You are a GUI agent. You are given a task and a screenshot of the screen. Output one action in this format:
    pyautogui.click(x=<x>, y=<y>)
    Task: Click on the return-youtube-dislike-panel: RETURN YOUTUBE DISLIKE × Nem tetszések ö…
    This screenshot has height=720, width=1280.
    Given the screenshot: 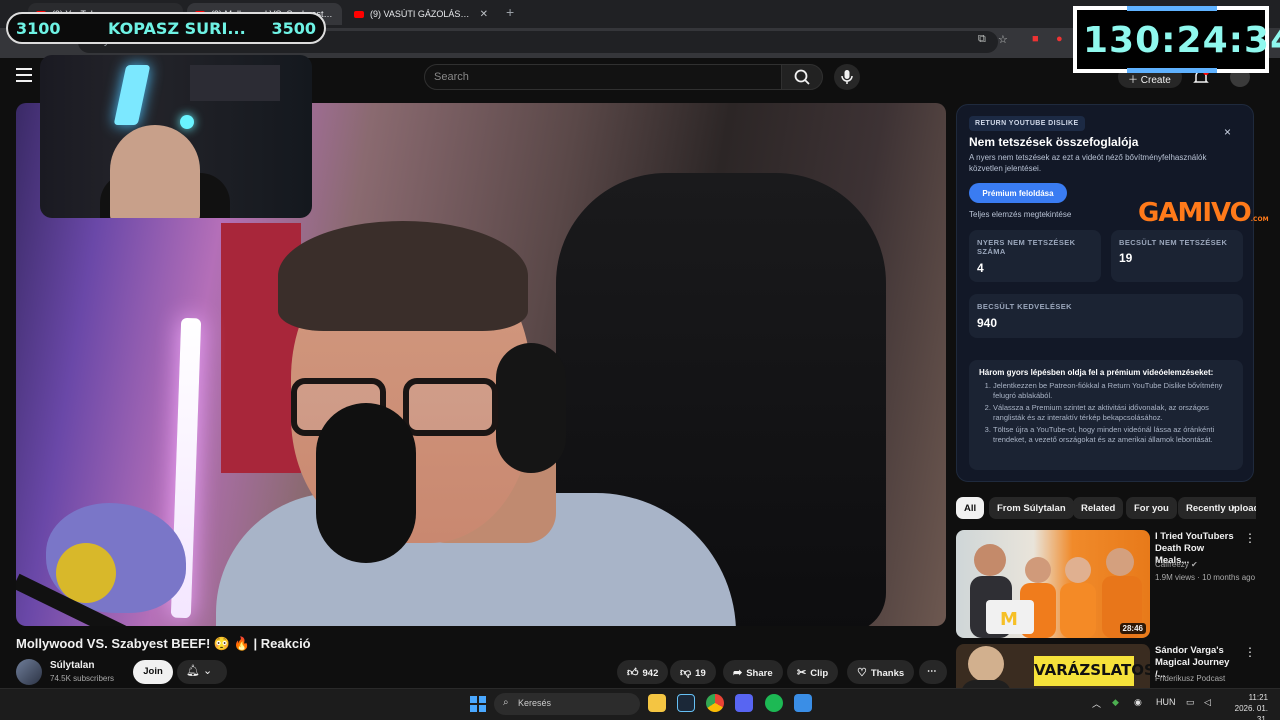 What is the action you would take?
    pyautogui.click(x=1105, y=293)
    